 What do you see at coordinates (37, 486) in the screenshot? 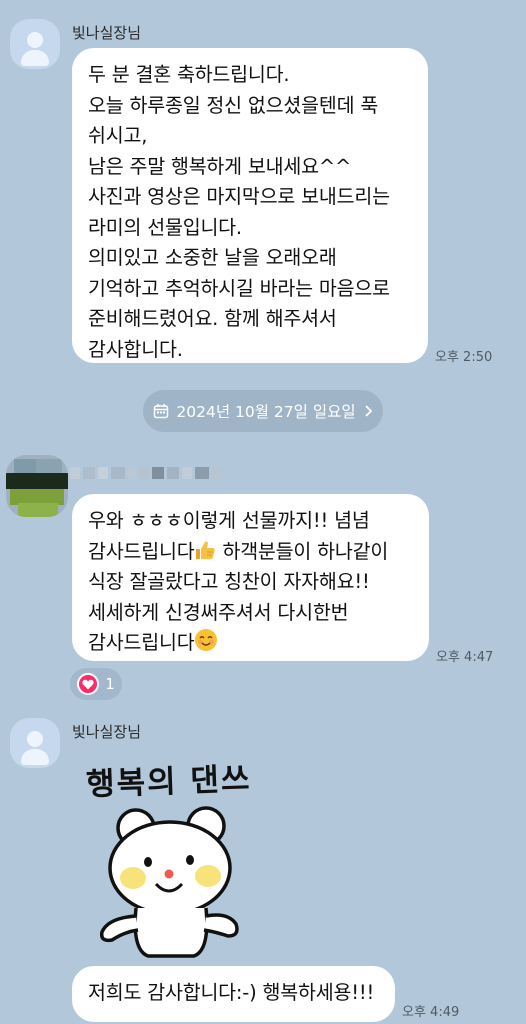
I see `blurred-avatar` at bounding box center [37, 486].